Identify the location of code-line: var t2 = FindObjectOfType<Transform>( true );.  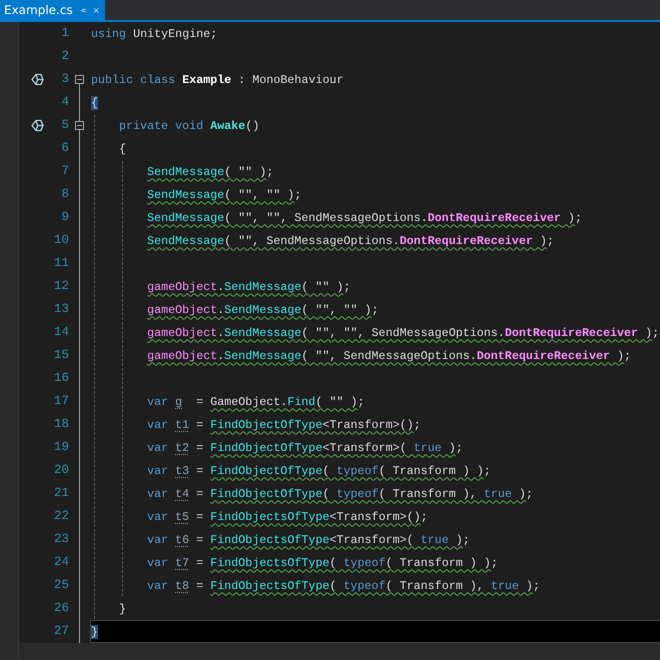
(305, 448).